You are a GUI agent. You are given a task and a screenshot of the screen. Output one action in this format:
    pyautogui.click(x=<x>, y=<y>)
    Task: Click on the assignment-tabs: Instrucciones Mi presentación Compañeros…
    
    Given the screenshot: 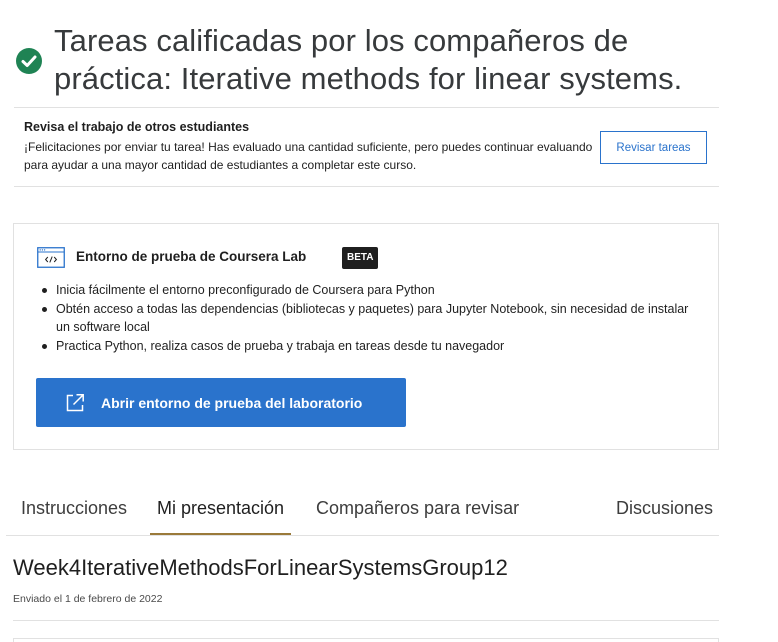 What is the action you would take?
    pyautogui.click(x=362, y=510)
    